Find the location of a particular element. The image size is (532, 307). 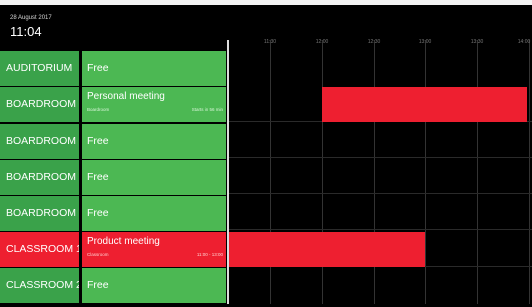

room-name: BOARDROOM 3 is located at coordinates (39, 177).